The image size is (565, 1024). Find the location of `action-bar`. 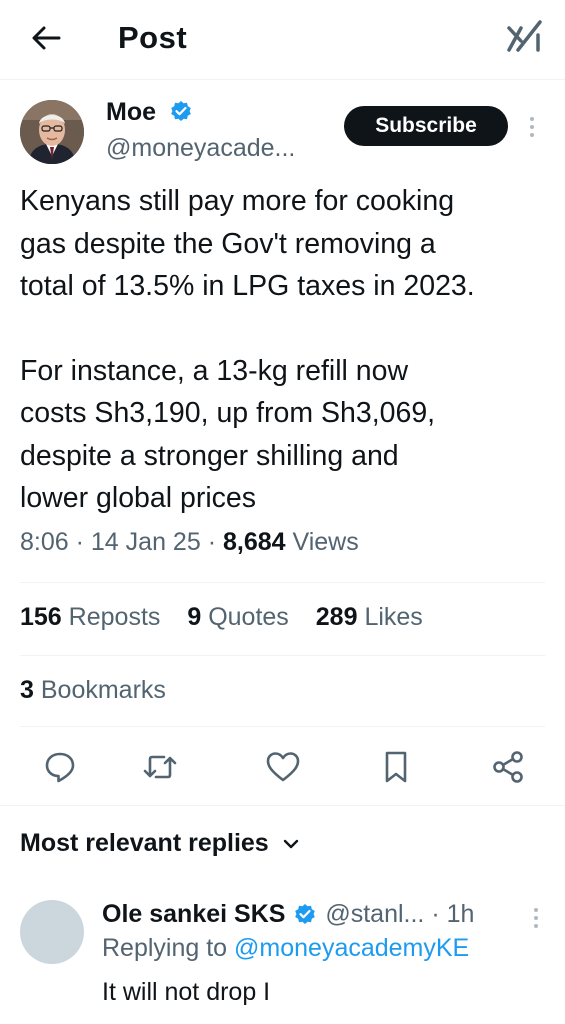

action-bar is located at coordinates (282, 767).